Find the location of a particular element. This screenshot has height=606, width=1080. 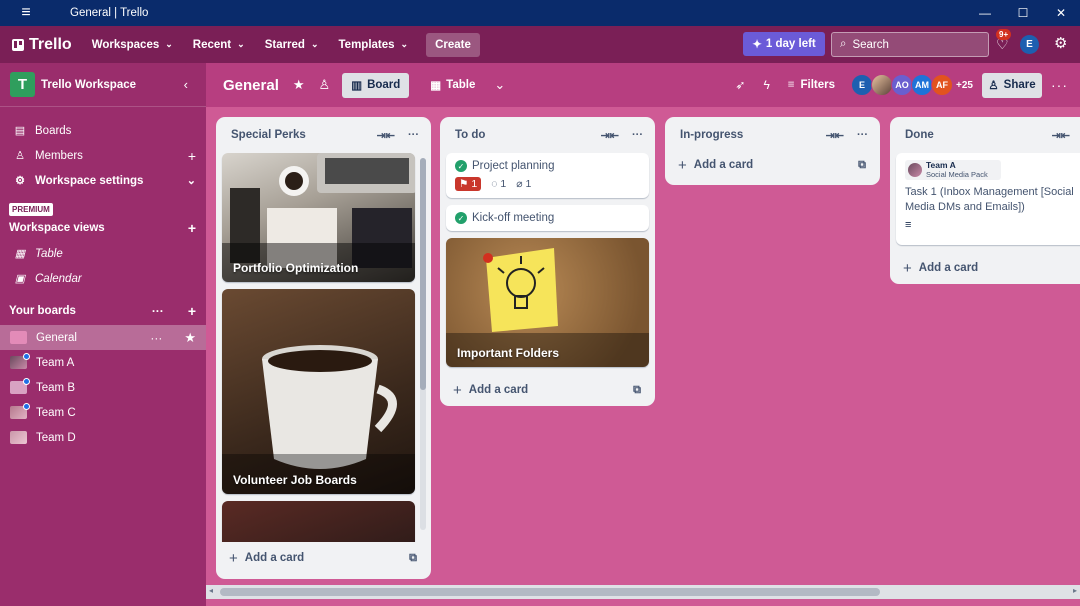

hamburger-menu-icon: ≡ is located at coordinates (26, 13).